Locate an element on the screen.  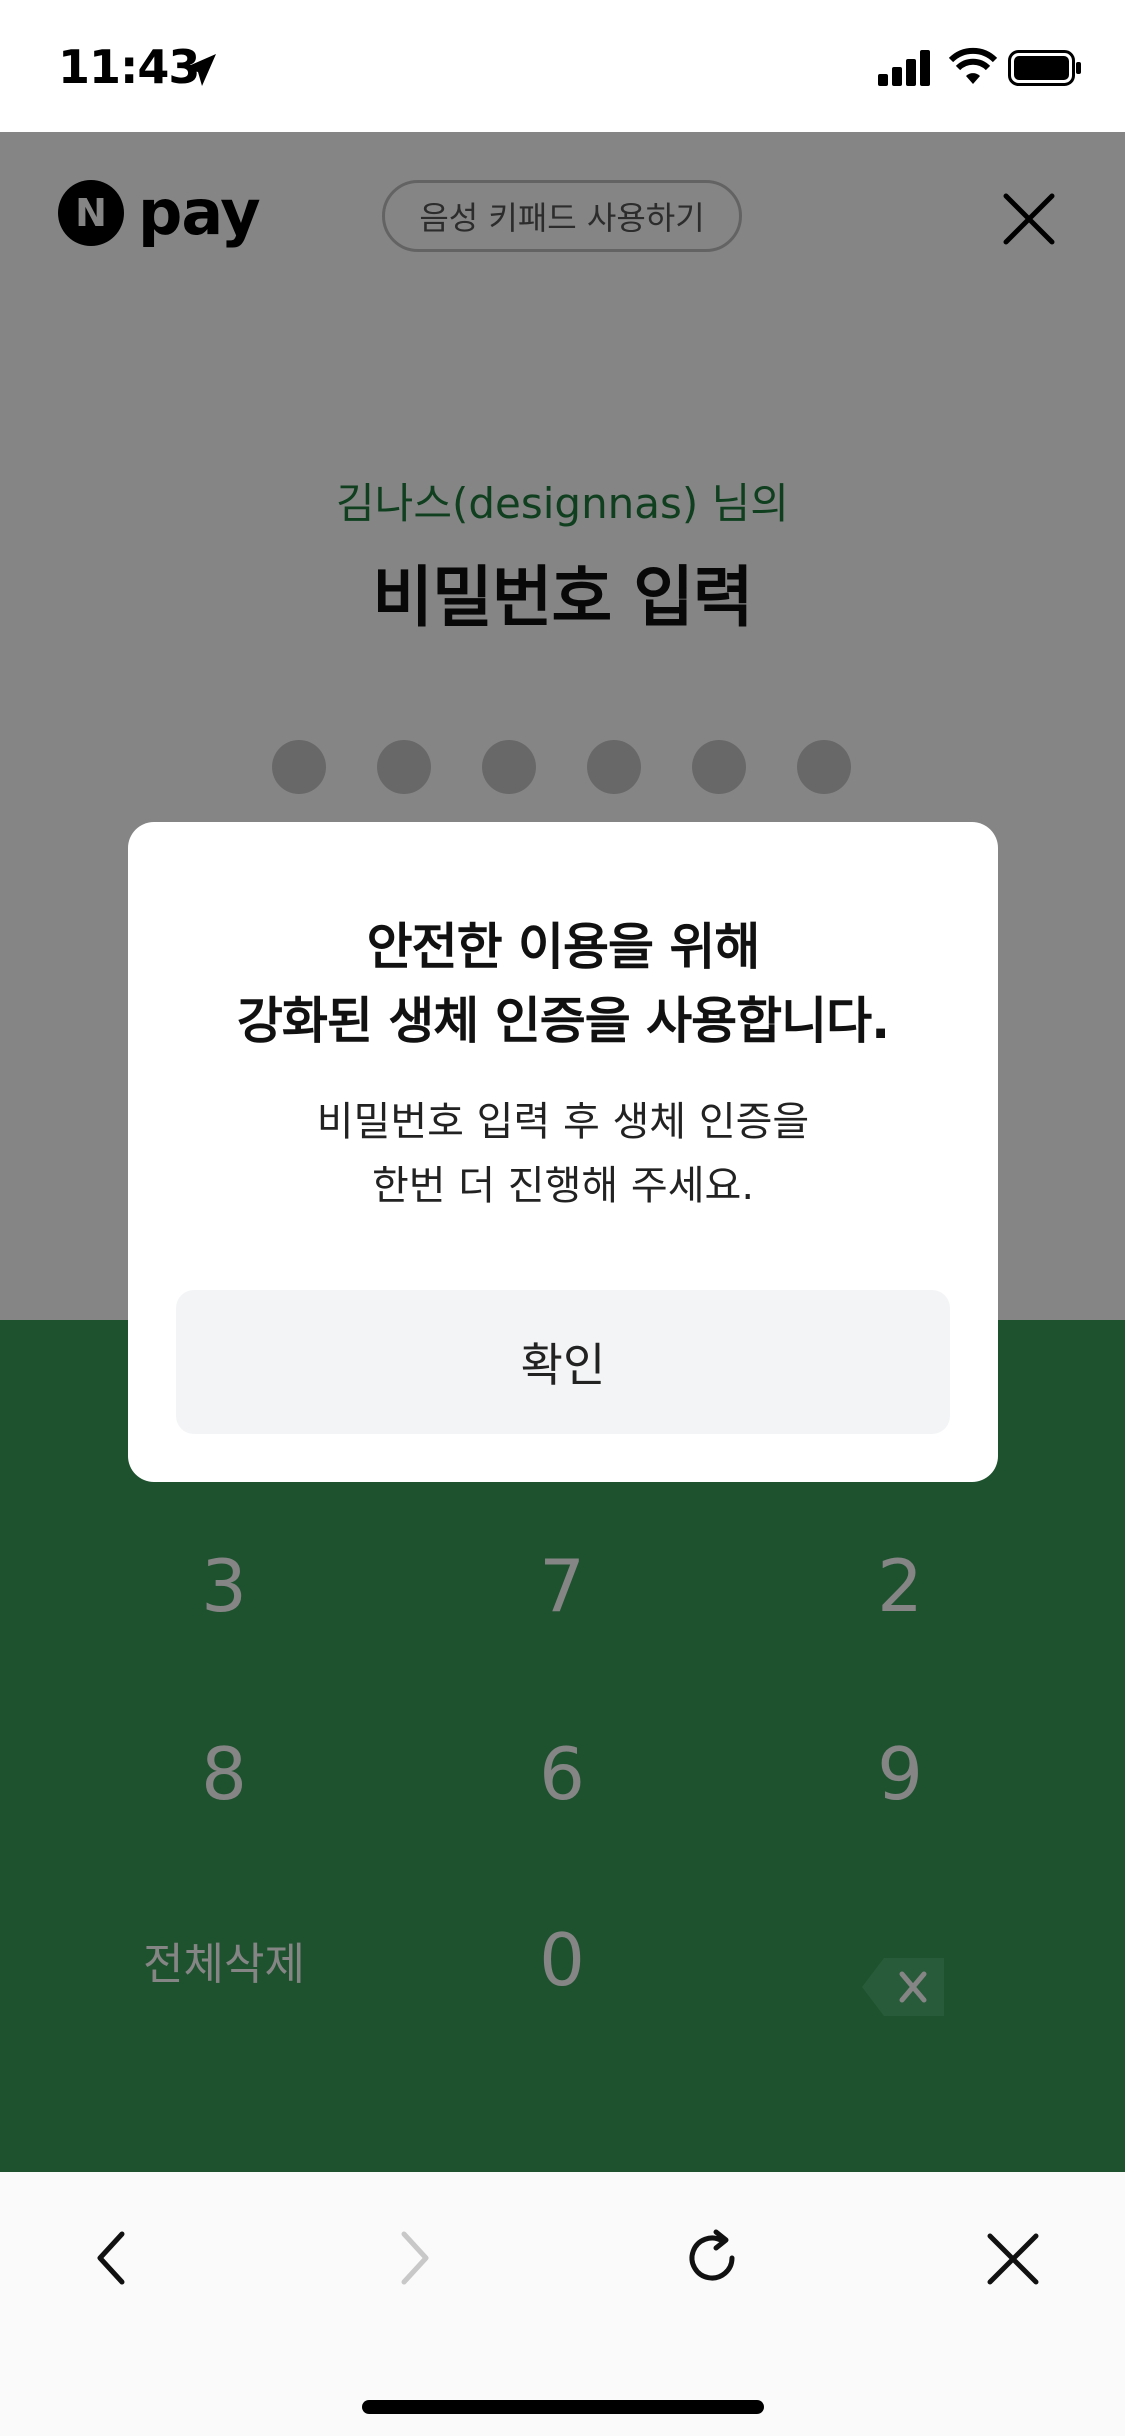
home-indicator is located at coordinates (563, 2407).